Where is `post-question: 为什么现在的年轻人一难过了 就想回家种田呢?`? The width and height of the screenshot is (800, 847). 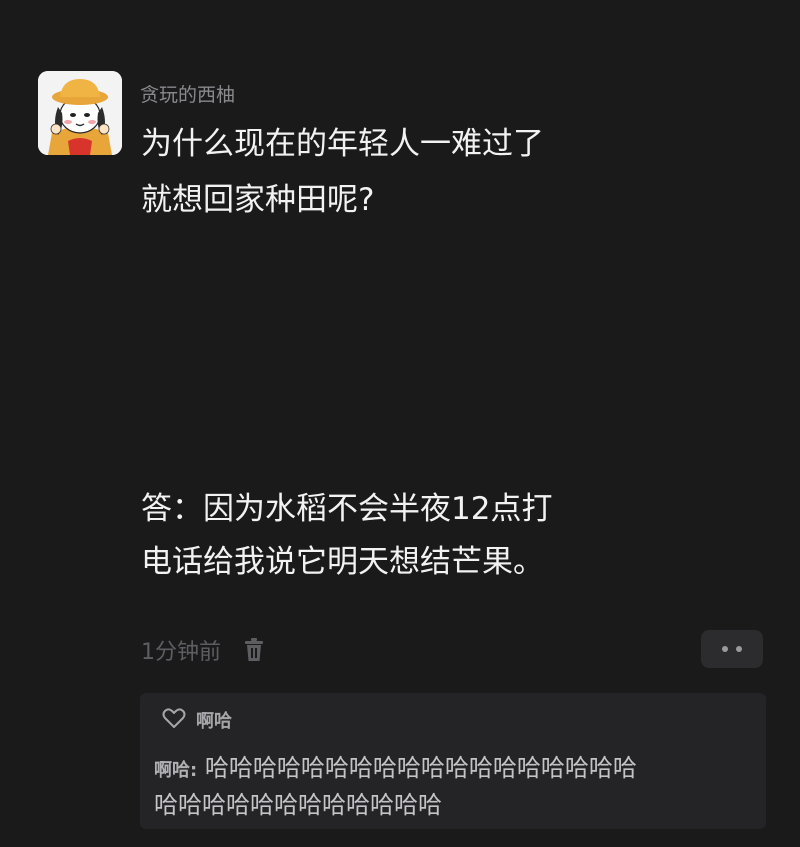 post-question: 为什么现在的年轻人一难过了 就想回家种田呢? is located at coordinates (421, 172).